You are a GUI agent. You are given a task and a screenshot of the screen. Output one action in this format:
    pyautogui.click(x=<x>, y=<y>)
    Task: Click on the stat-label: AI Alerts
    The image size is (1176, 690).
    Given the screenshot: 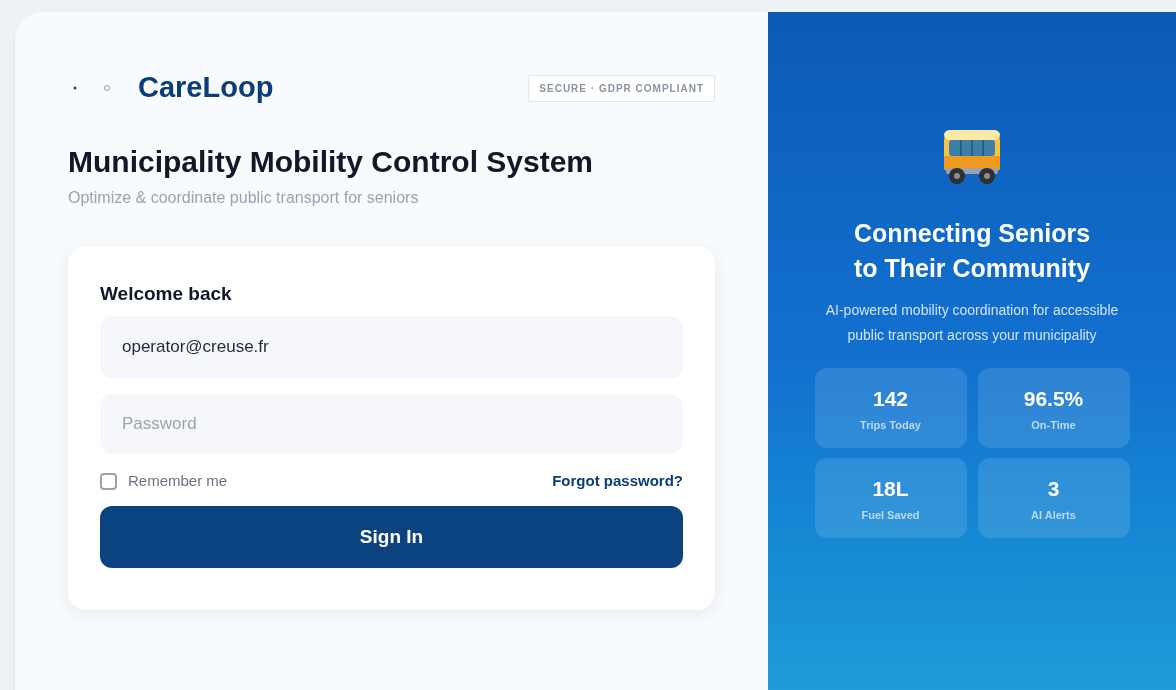 What is the action you would take?
    pyautogui.click(x=1053, y=515)
    